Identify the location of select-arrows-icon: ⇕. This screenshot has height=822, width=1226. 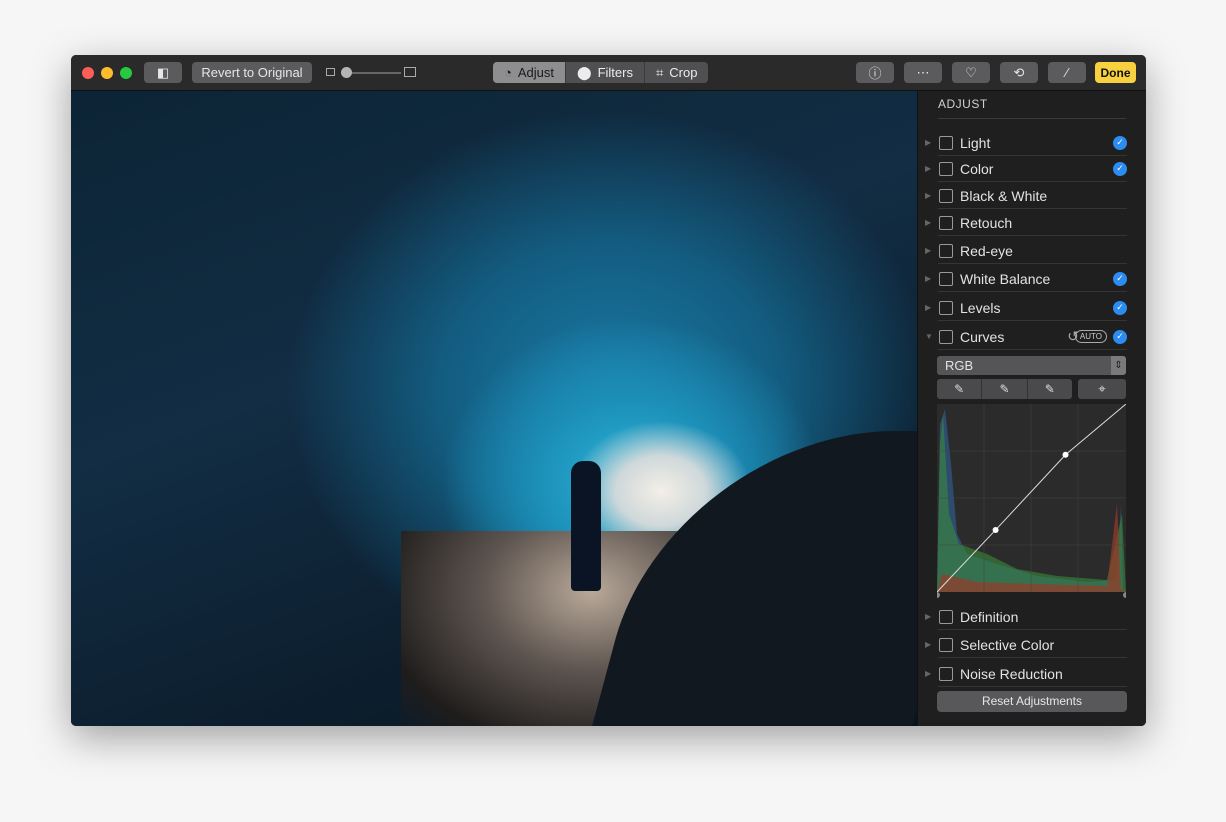
(1118, 365).